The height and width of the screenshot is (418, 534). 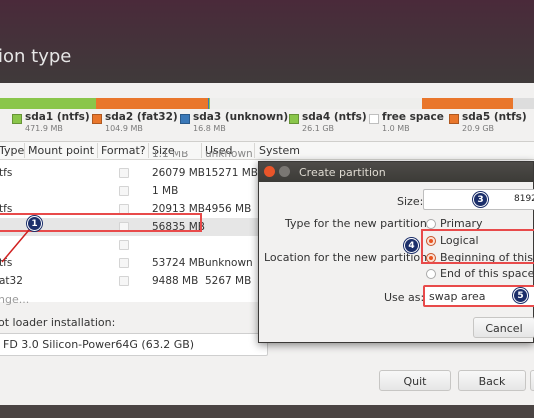 I want to click on legend-size: 26.1 GB, so click(x=318, y=128).